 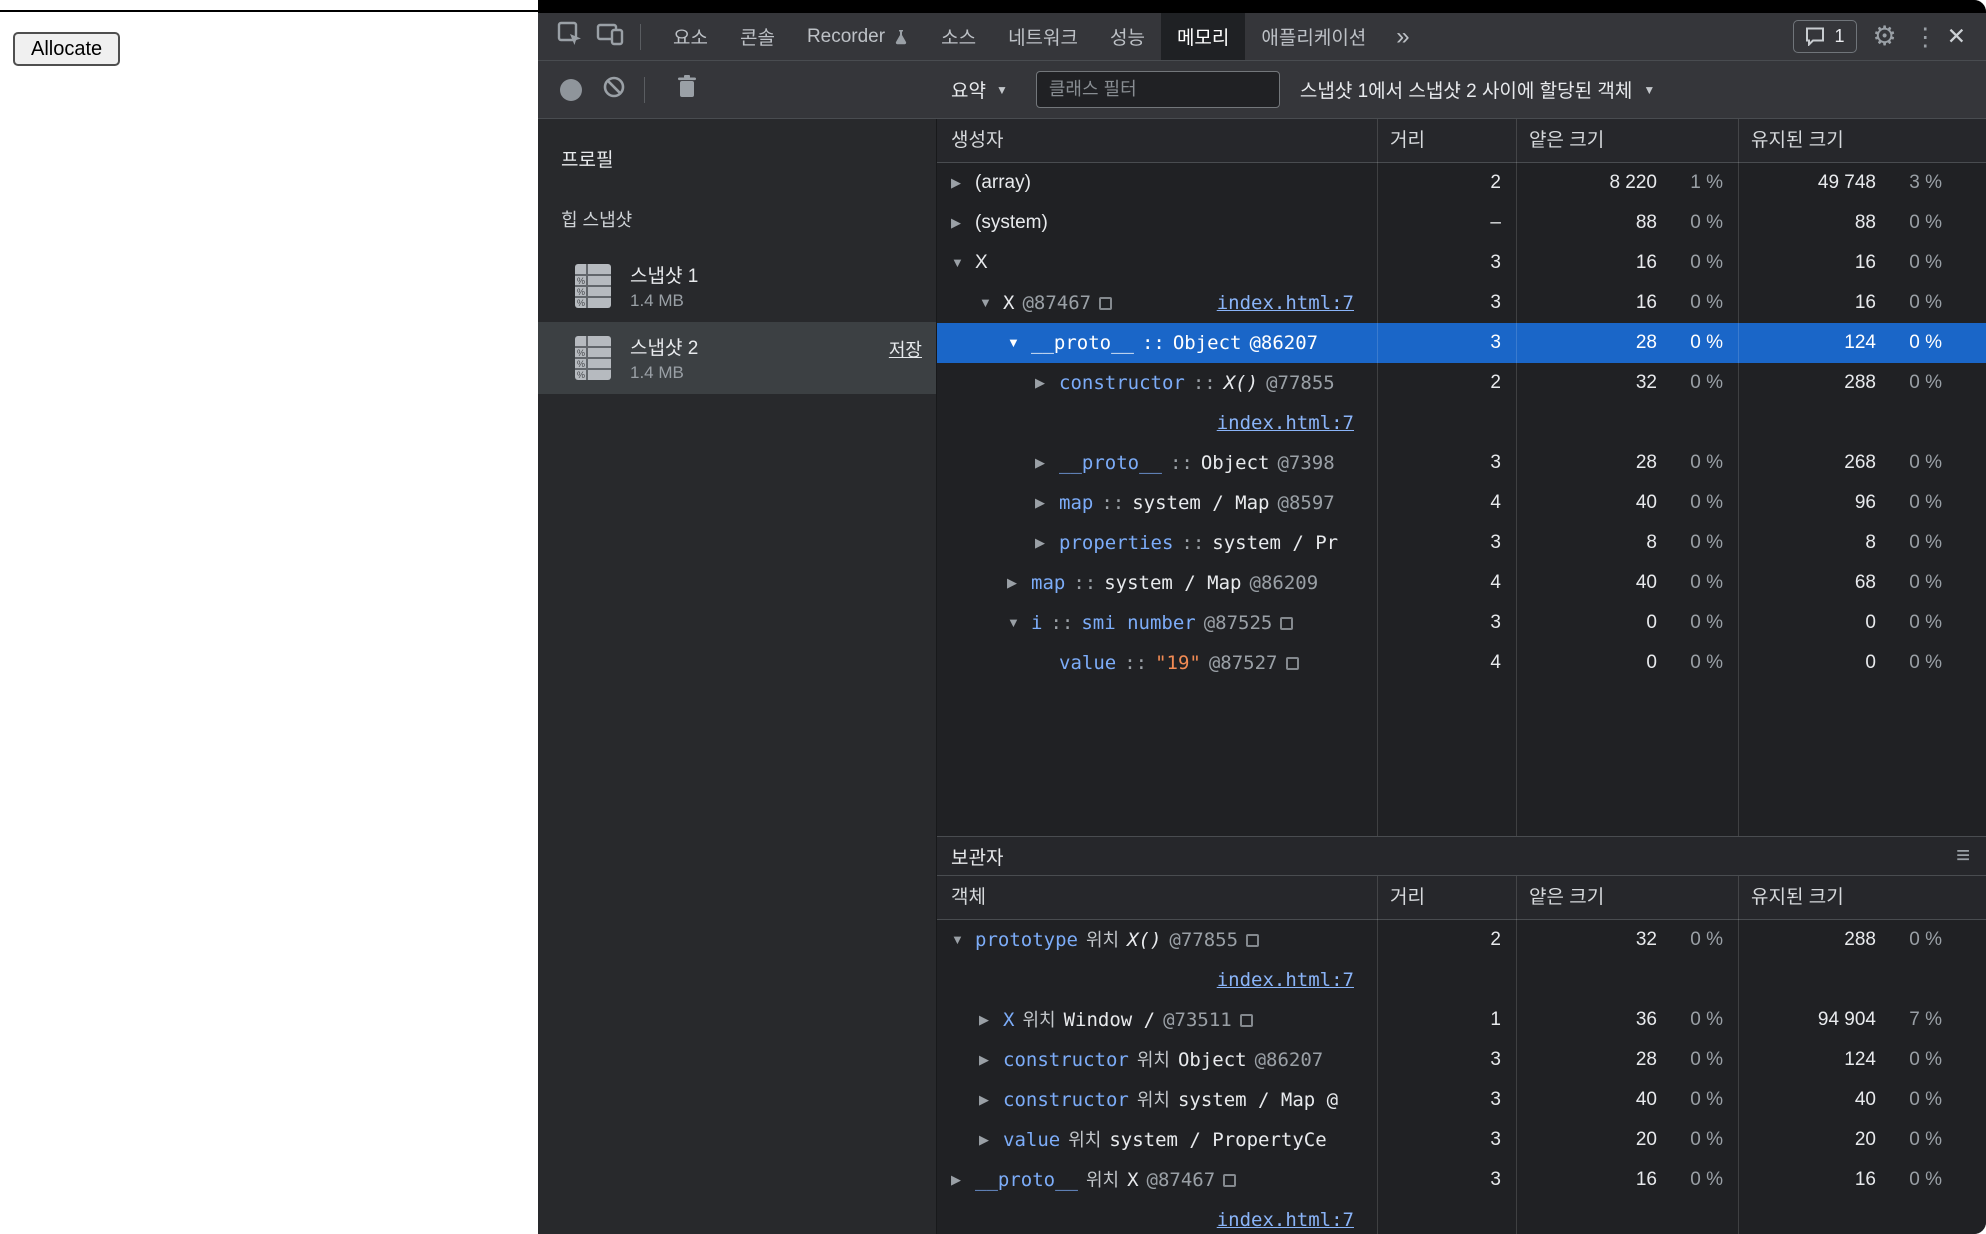 I want to click on object-name-cell: ▼ X @87467 index.html:7, so click(x=1157, y=303).